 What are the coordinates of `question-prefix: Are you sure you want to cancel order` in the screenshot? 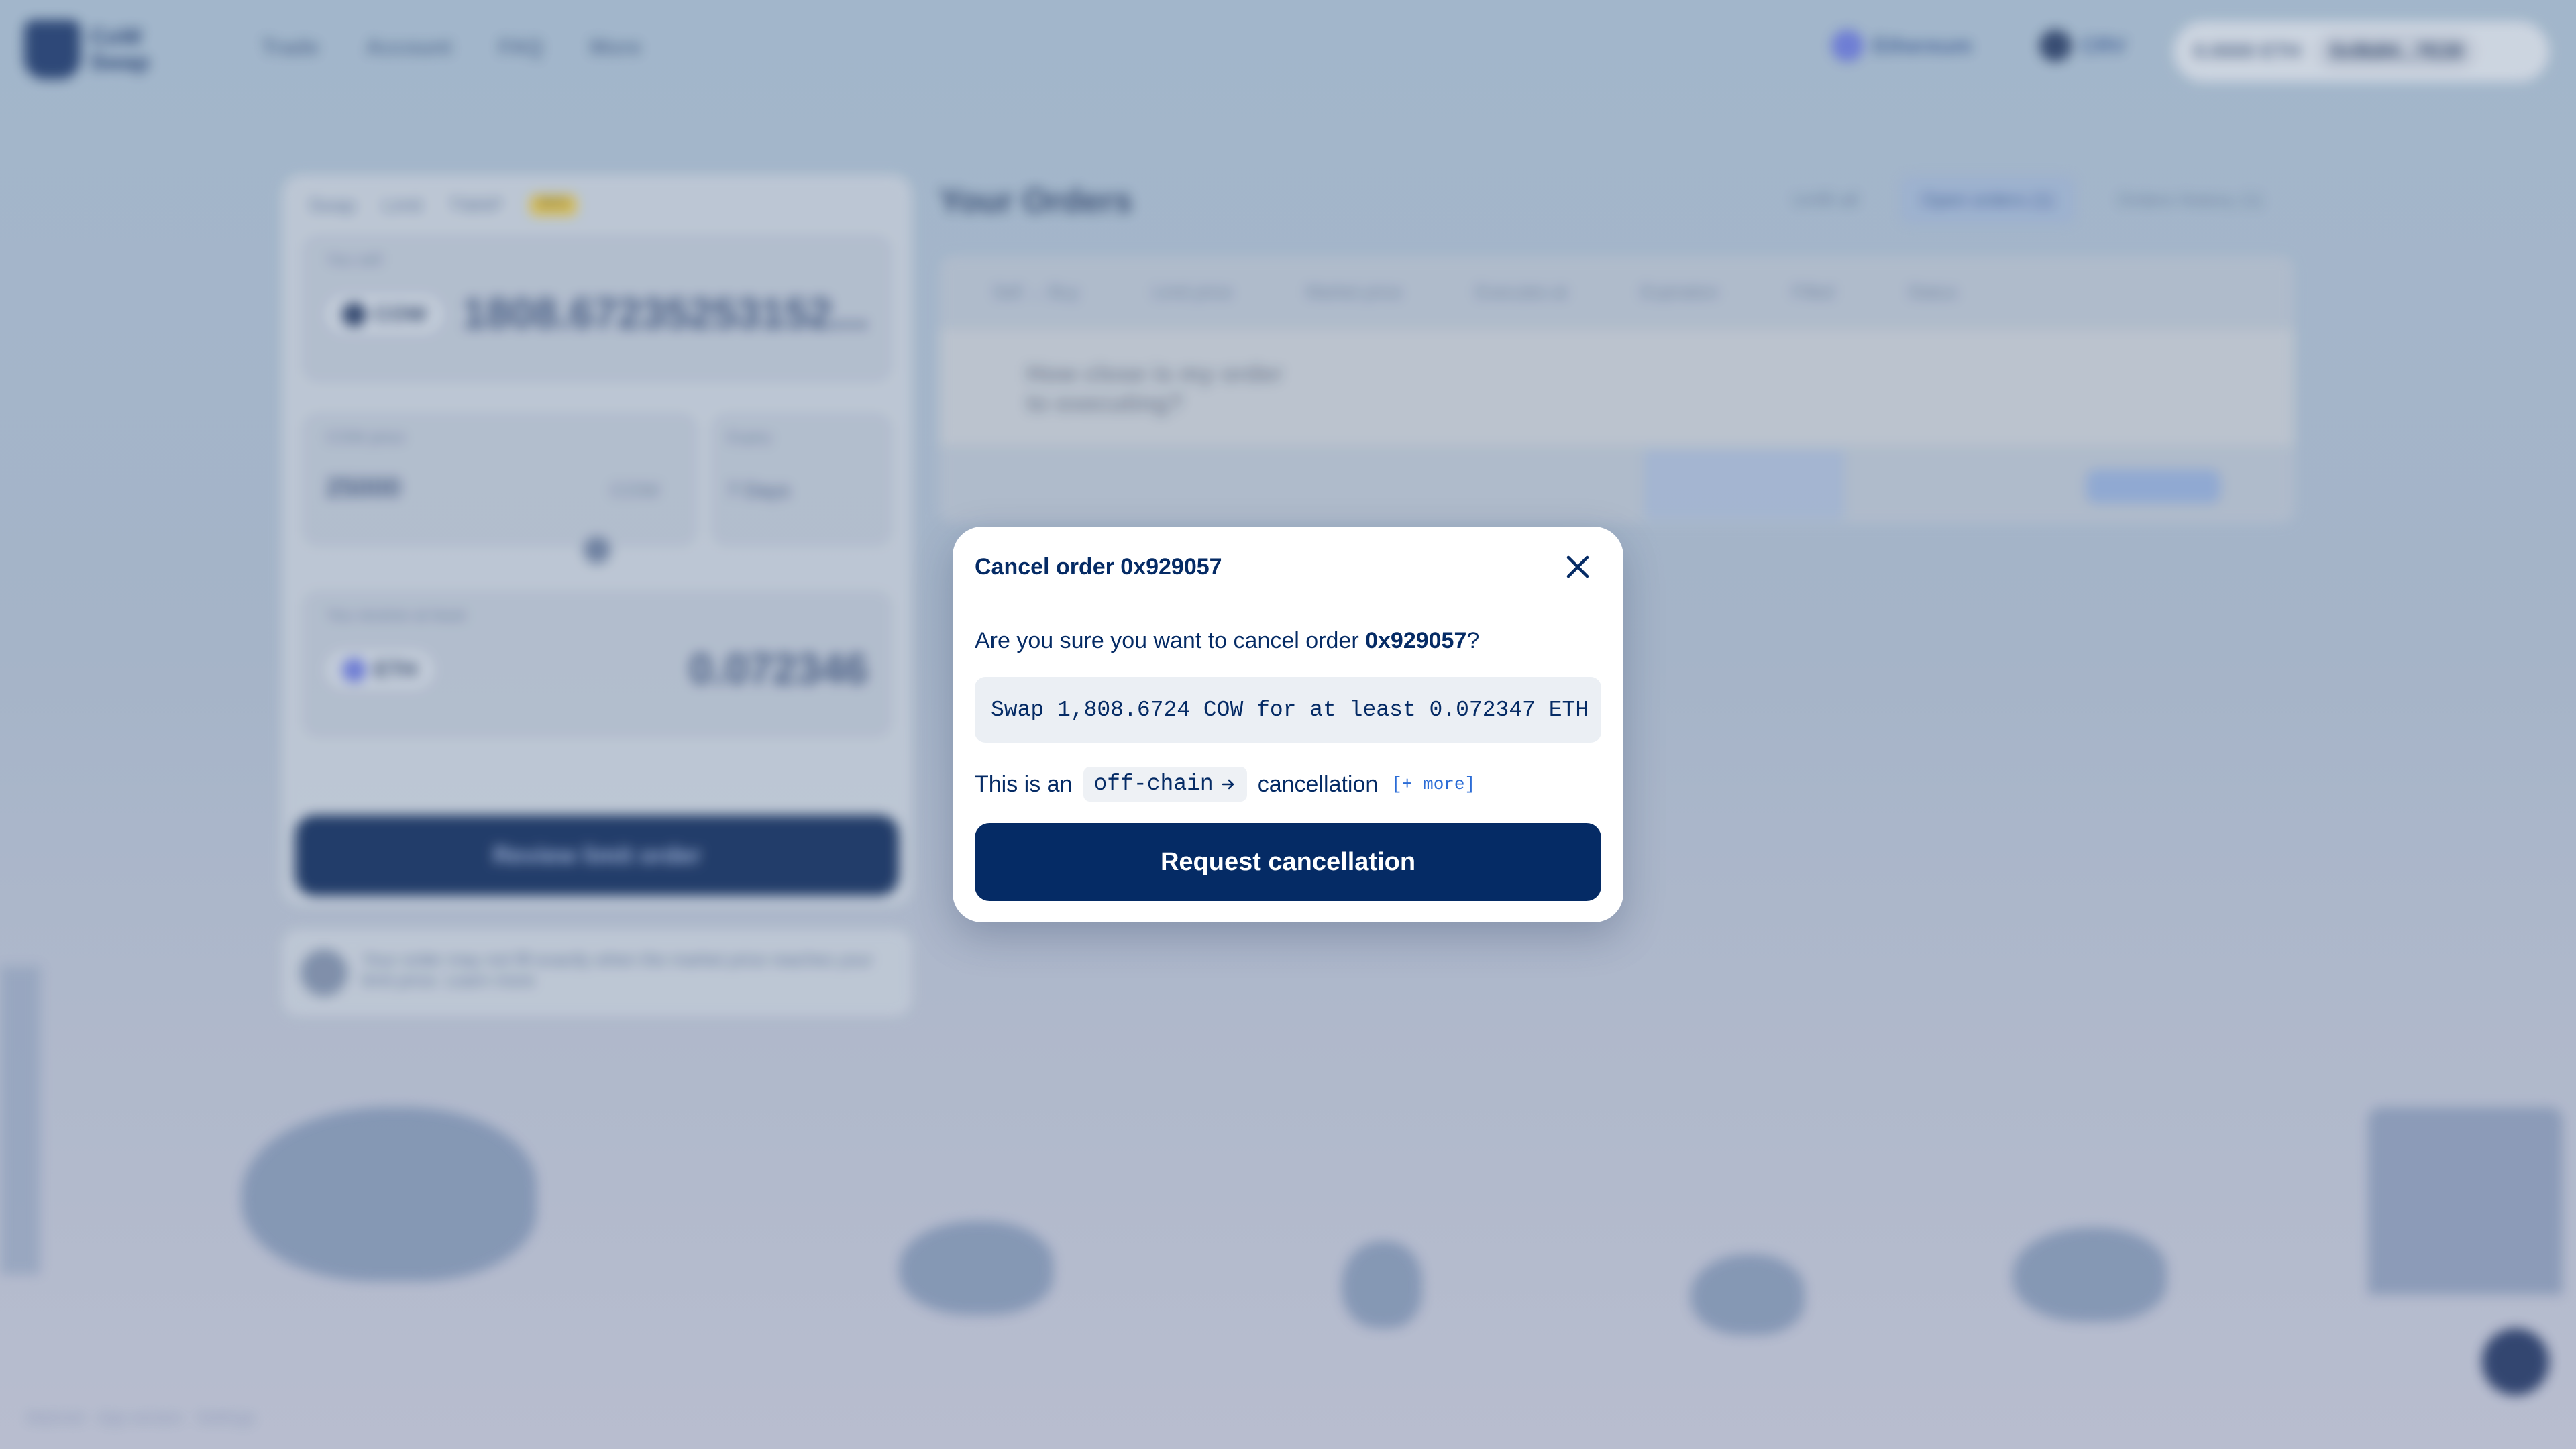 It's located at (1170, 640).